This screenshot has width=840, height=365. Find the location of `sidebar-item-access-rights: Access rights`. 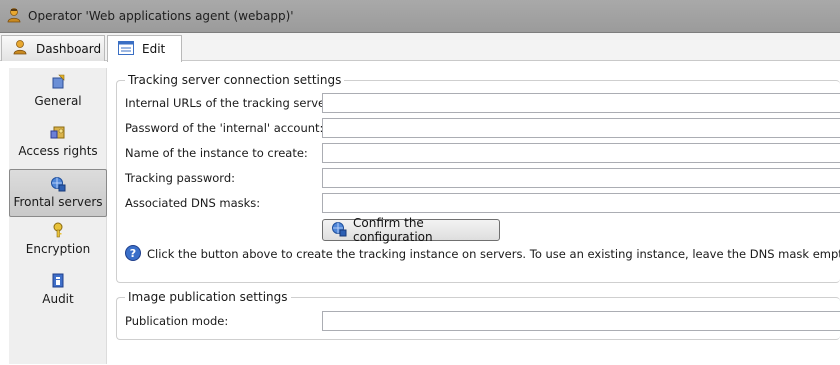

sidebar-item-access-rights: Access rights is located at coordinates (58, 147).